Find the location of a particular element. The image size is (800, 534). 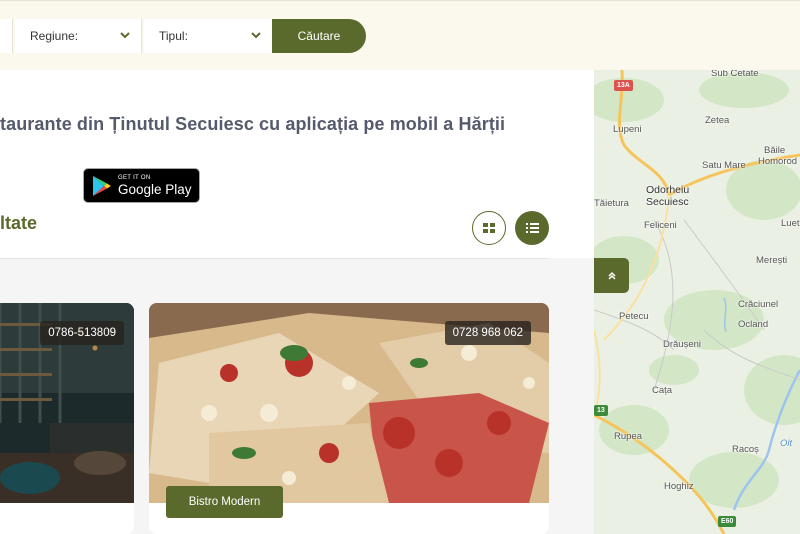

map-label: Băile is located at coordinates (775, 150).